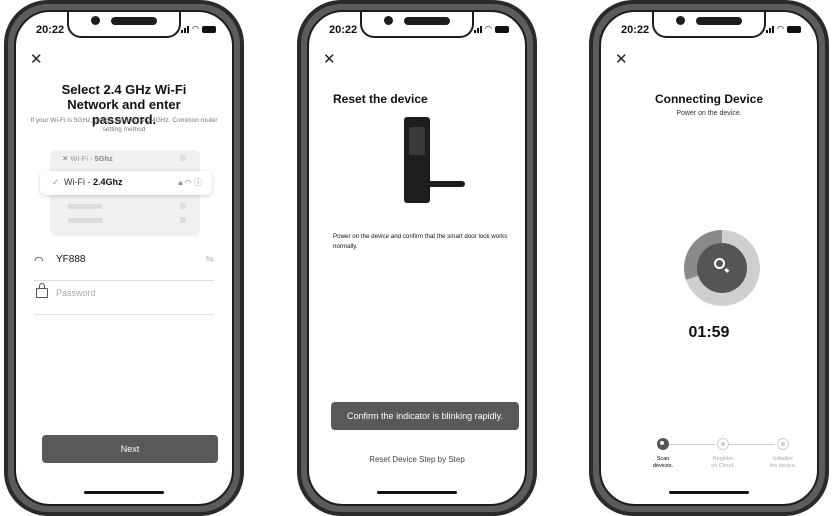  Describe the element at coordinates (663, 462) in the screenshot. I see `step-label-scan: Scan devices.` at that location.